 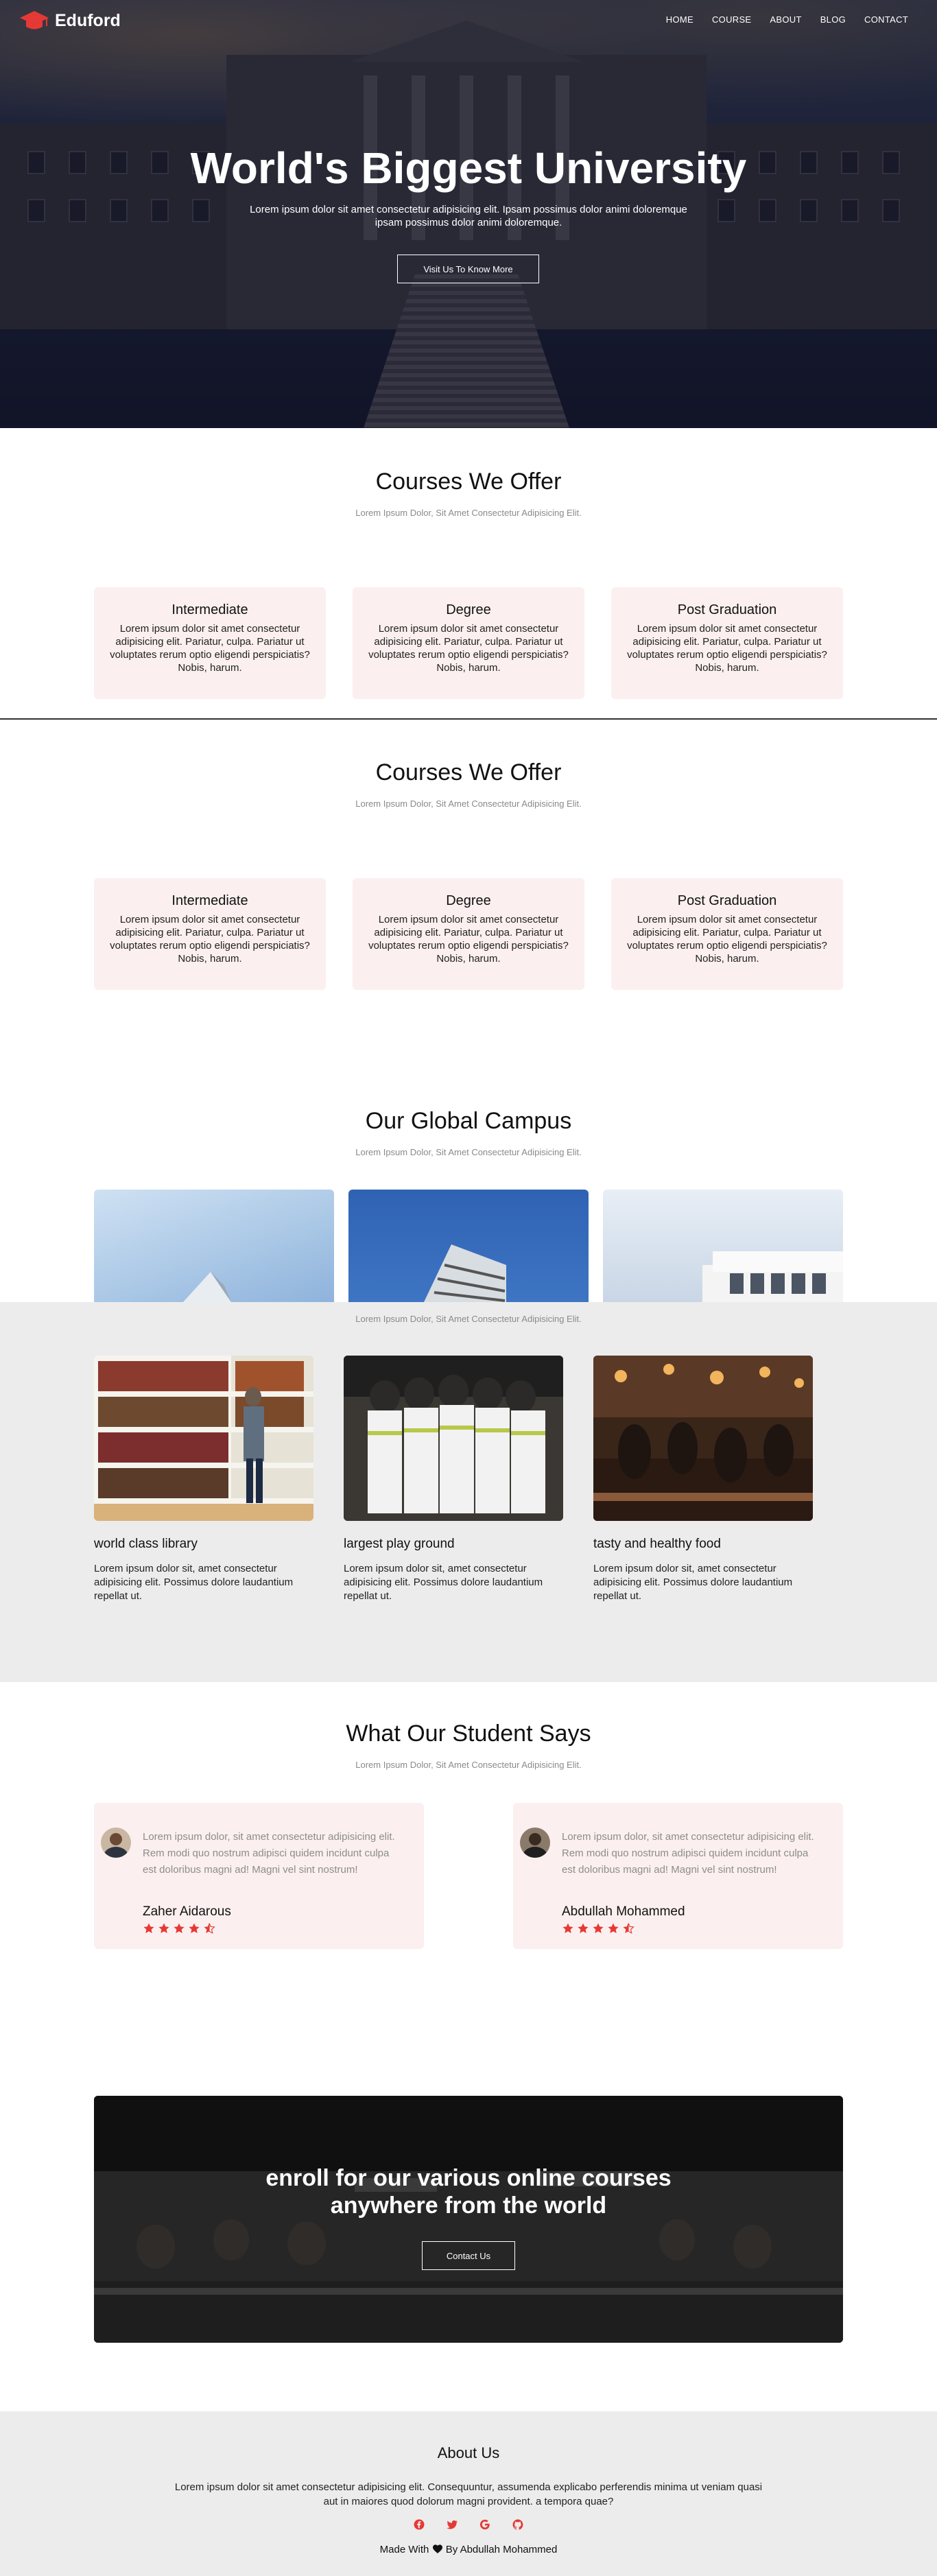 I want to click on nav-about: ABOUT, so click(x=785, y=19).